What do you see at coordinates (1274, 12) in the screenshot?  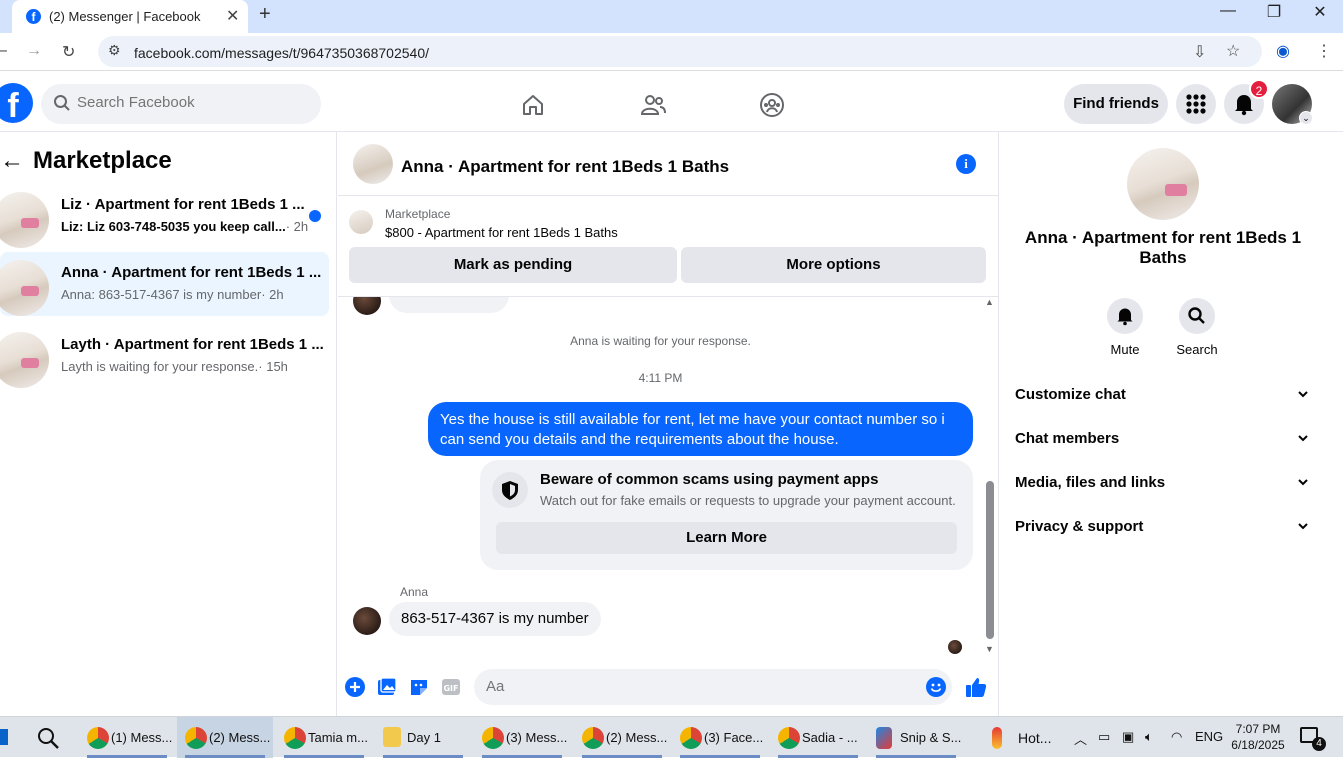 I see `restore-icon: ❐` at bounding box center [1274, 12].